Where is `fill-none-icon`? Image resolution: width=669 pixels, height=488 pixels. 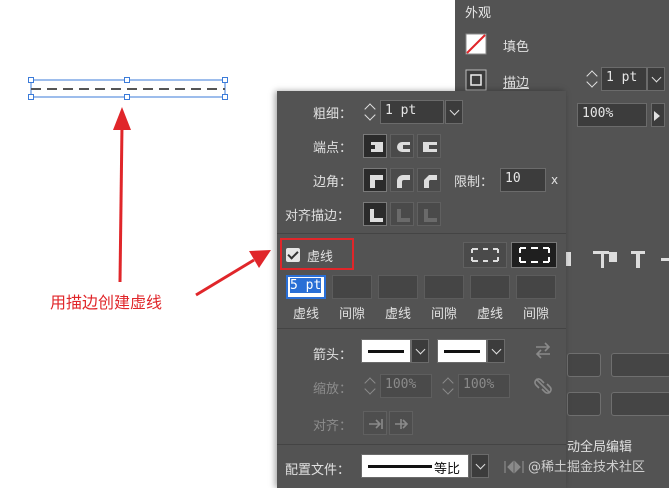 fill-none-icon is located at coordinates (476, 44).